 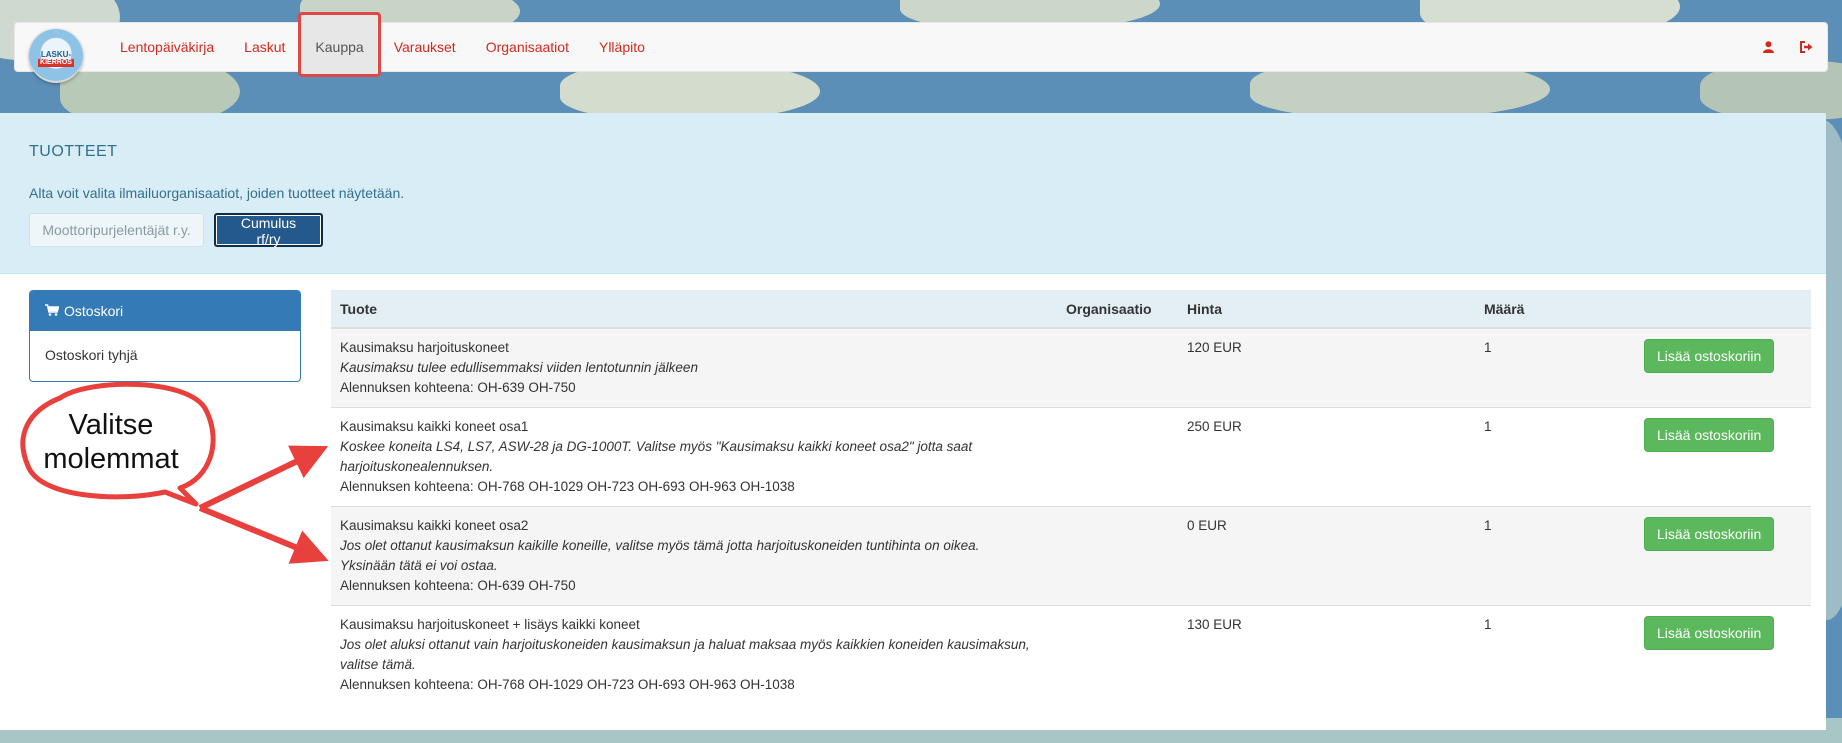 What do you see at coordinates (434, 525) in the screenshot?
I see `product-name: Kausimaksu kaikki koneet osa2` at bounding box center [434, 525].